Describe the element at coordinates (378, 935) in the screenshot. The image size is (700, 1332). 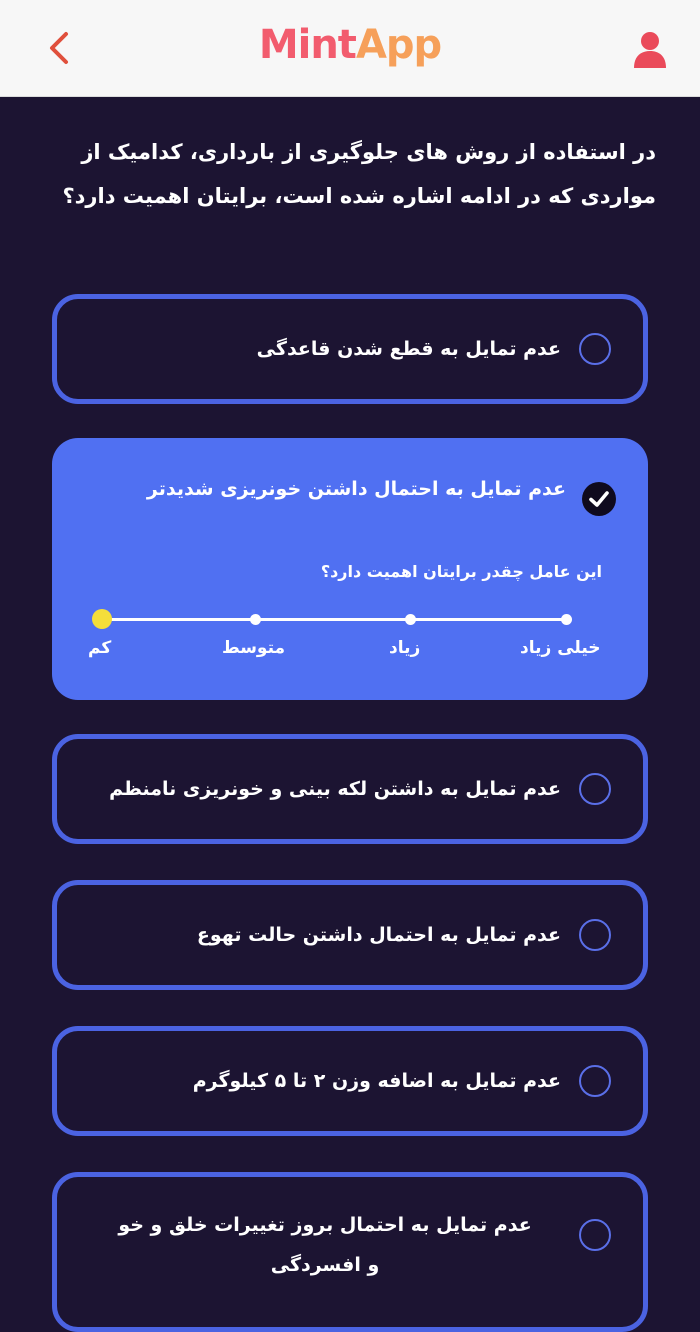
I see `option-label: عدم تمایل به احتمال داشتن حالت تهوع` at that location.